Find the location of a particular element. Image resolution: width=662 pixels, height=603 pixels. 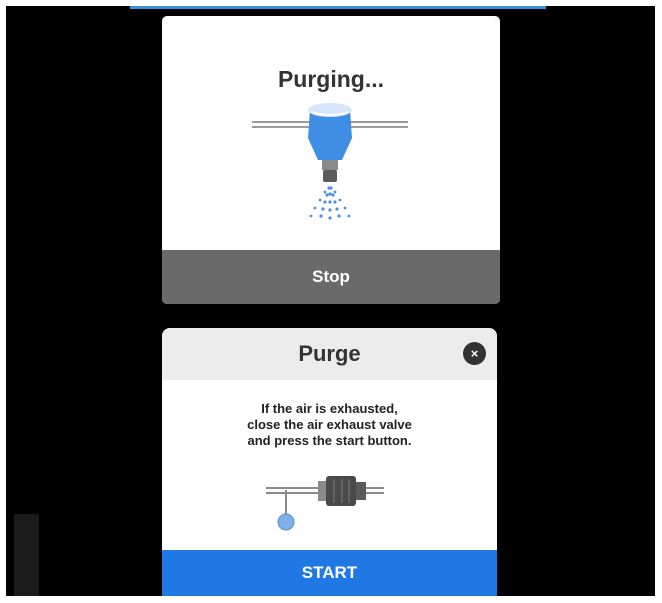

instruction-line: and press the start button. is located at coordinates (329, 440).